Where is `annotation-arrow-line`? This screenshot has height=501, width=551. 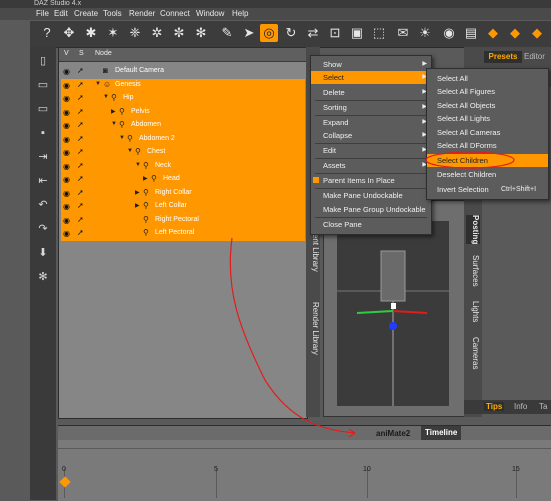
annotation-arrow-line is located at coordinates (292, 335).